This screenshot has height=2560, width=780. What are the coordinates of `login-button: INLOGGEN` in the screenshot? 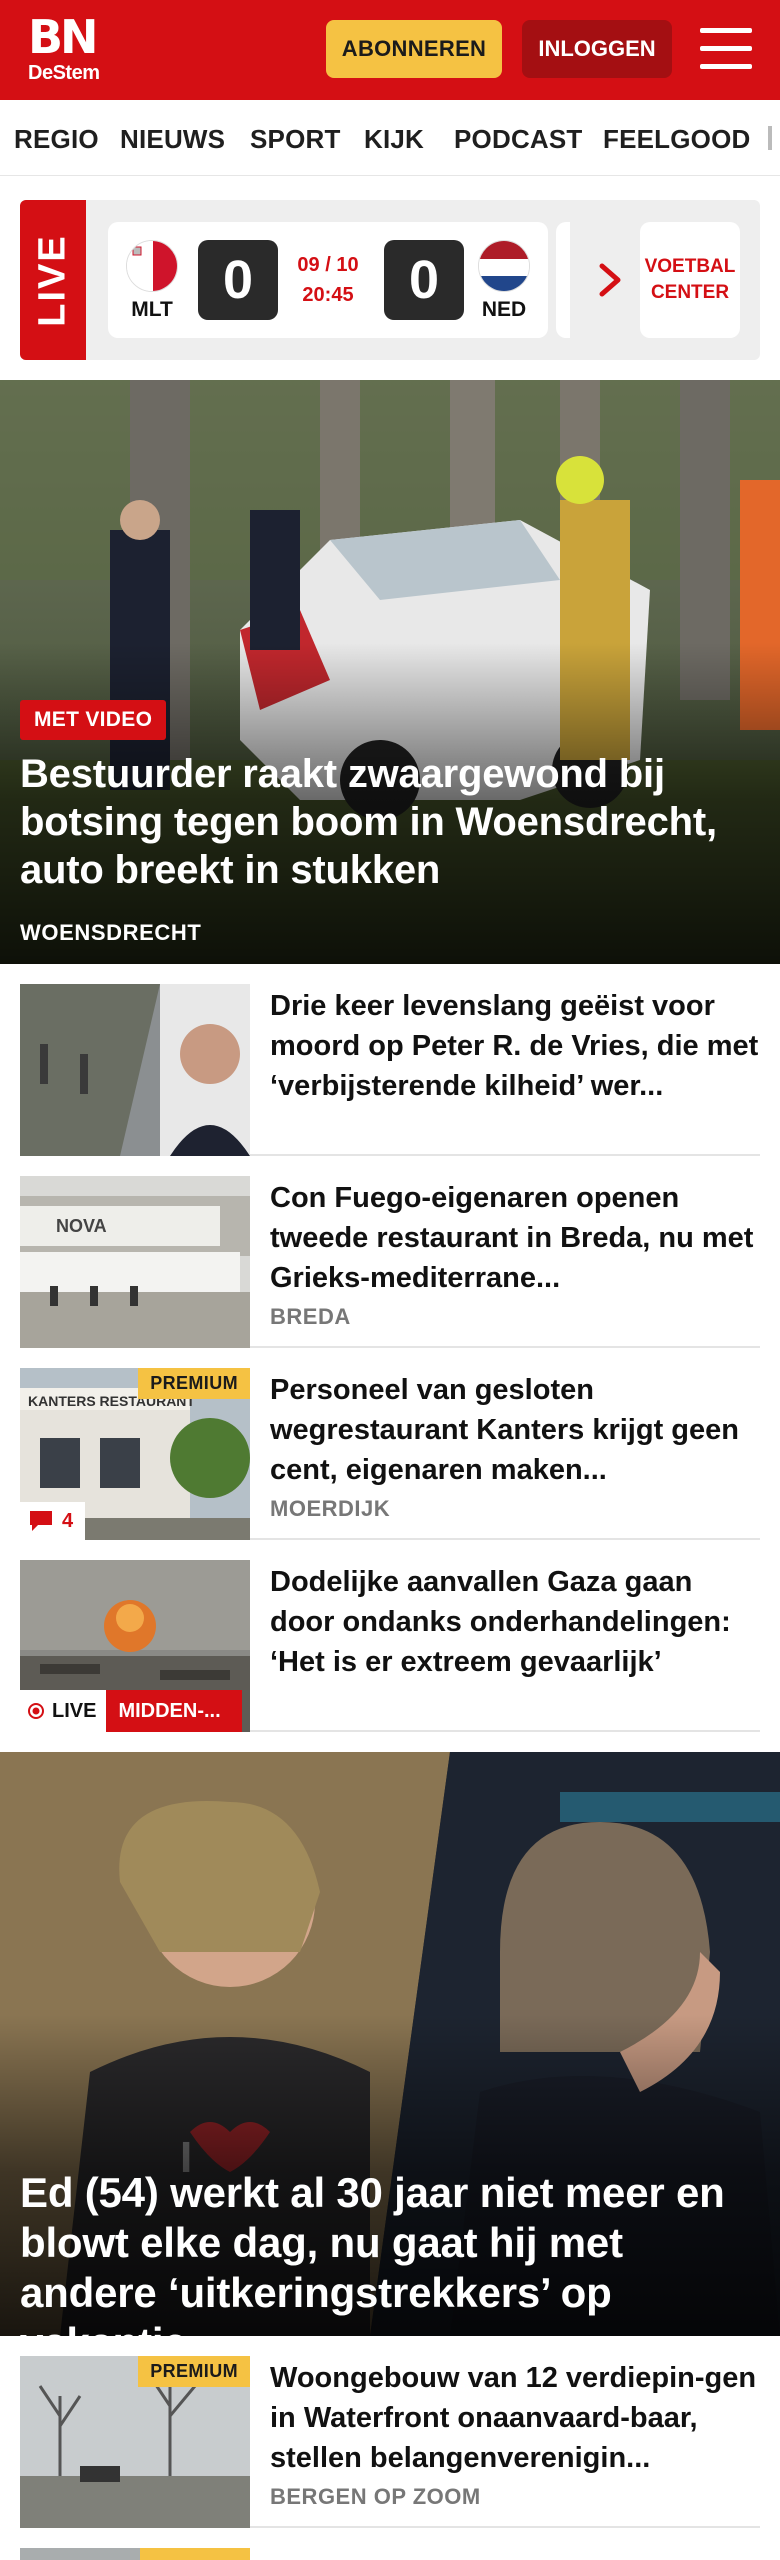 It's located at (597, 49).